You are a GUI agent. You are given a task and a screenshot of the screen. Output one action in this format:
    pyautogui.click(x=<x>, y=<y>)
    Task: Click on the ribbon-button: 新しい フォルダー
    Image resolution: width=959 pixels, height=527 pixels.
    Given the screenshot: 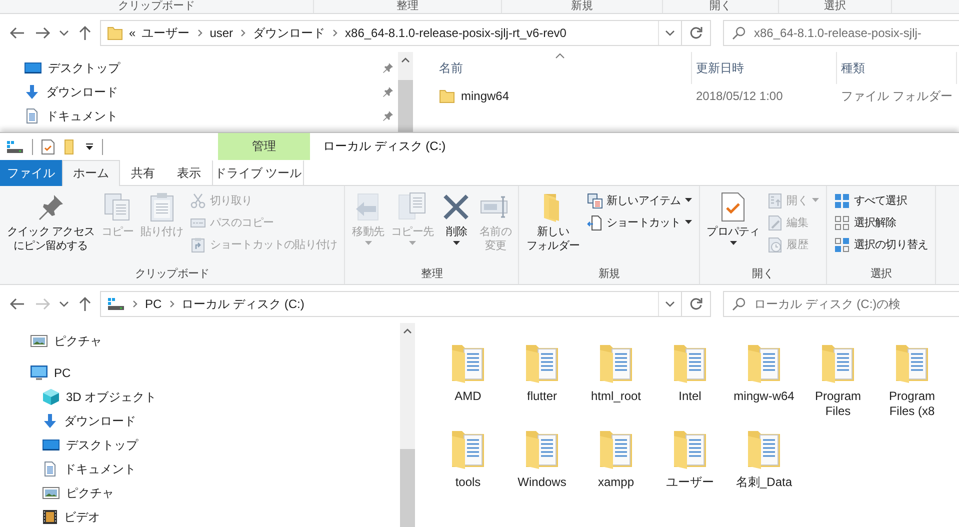 What is the action you would take?
    pyautogui.click(x=552, y=222)
    